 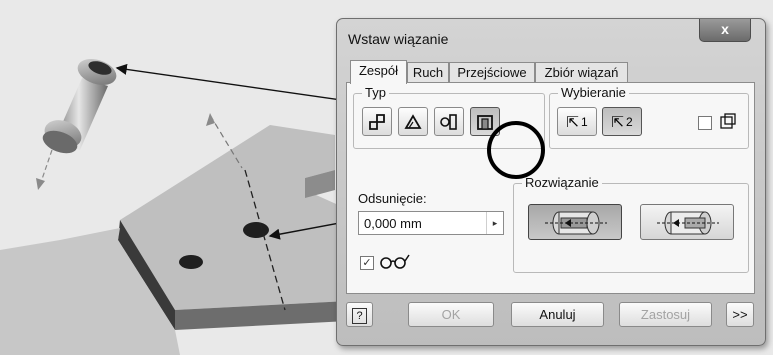 I want to click on mate-constraint-button, so click(x=377, y=121).